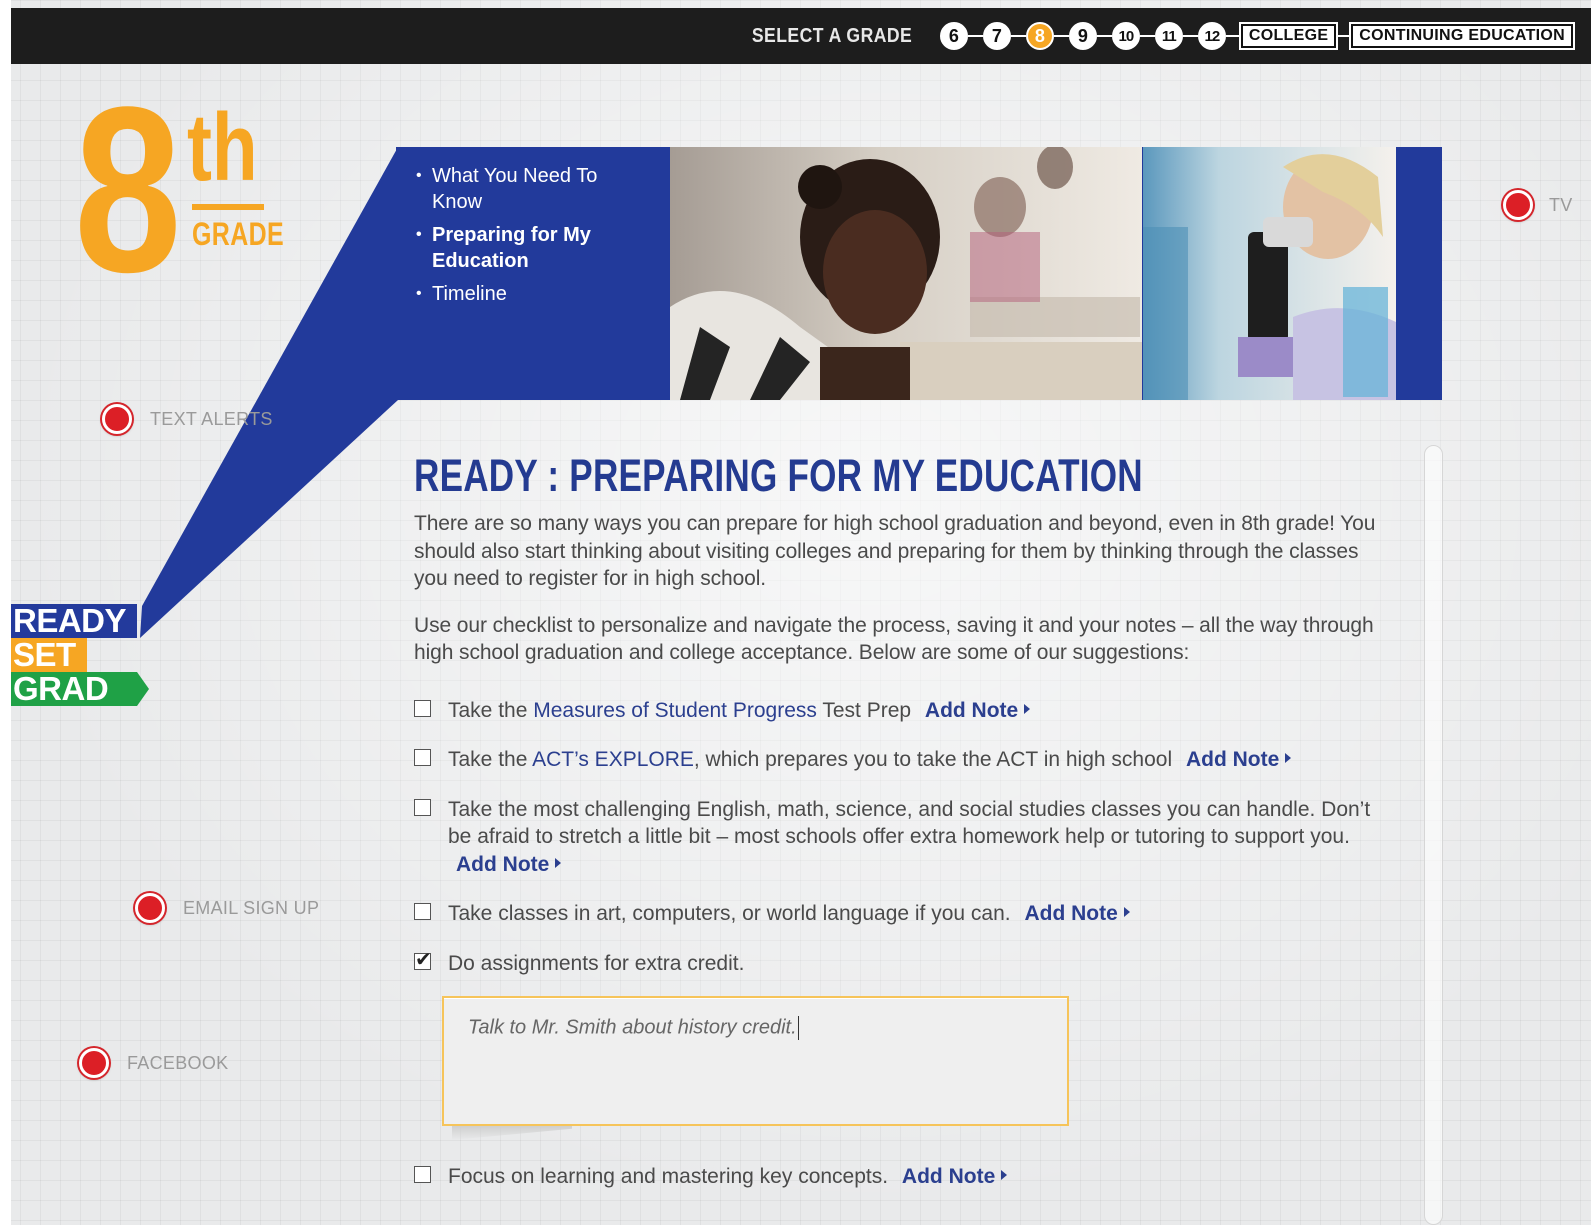  Describe the element at coordinates (1561, 204) in the screenshot. I see `right-social-label: TV` at that location.